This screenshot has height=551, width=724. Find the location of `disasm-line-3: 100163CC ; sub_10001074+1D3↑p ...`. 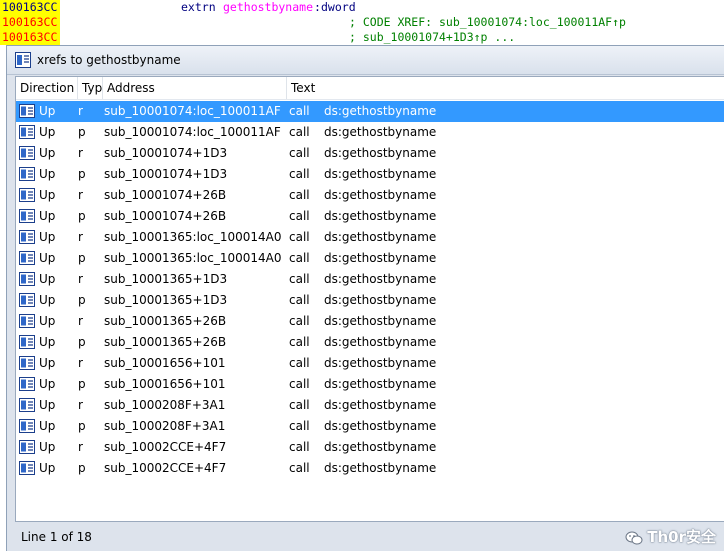

disasm-line-3: 100163CC ; sub_10001074+1D3↑p ... is located at coordinates (362, 37).